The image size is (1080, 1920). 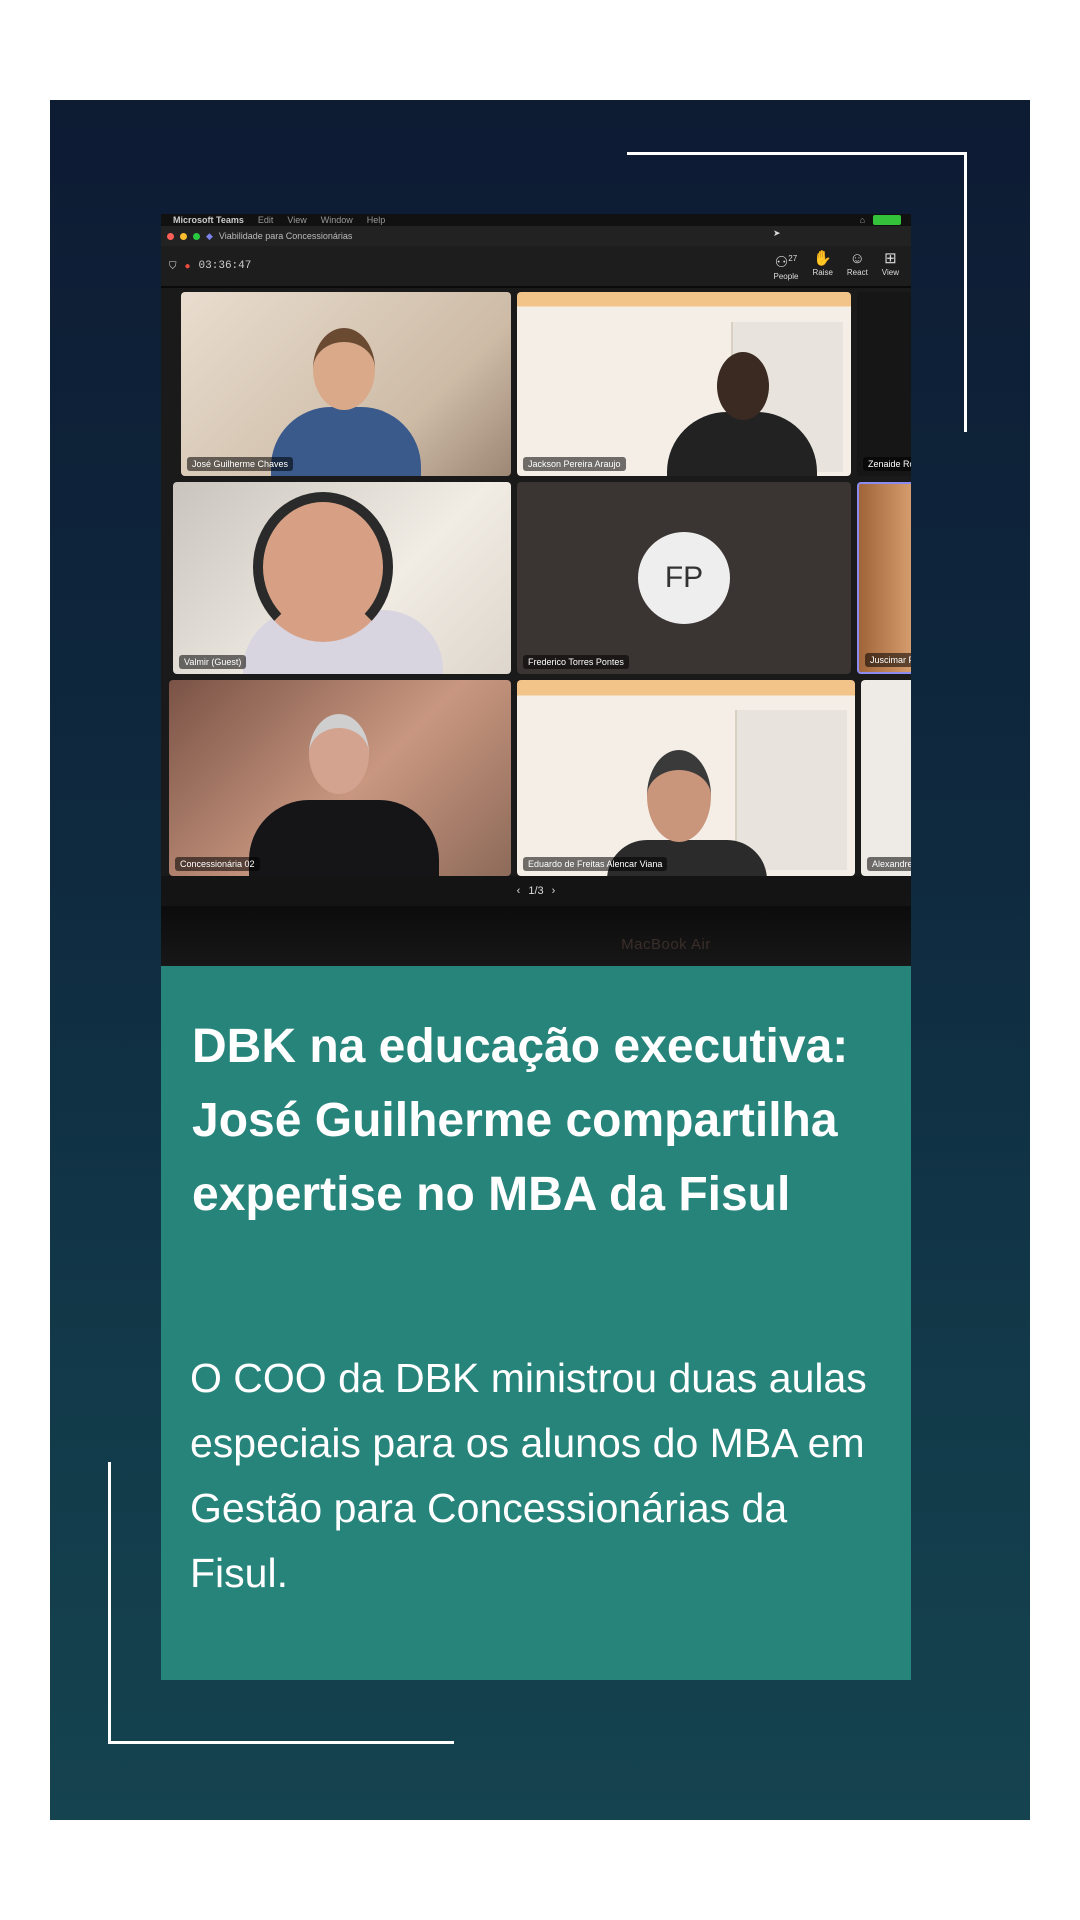 I want to click on teams-icon: ◆, so click(x=209, y=235).